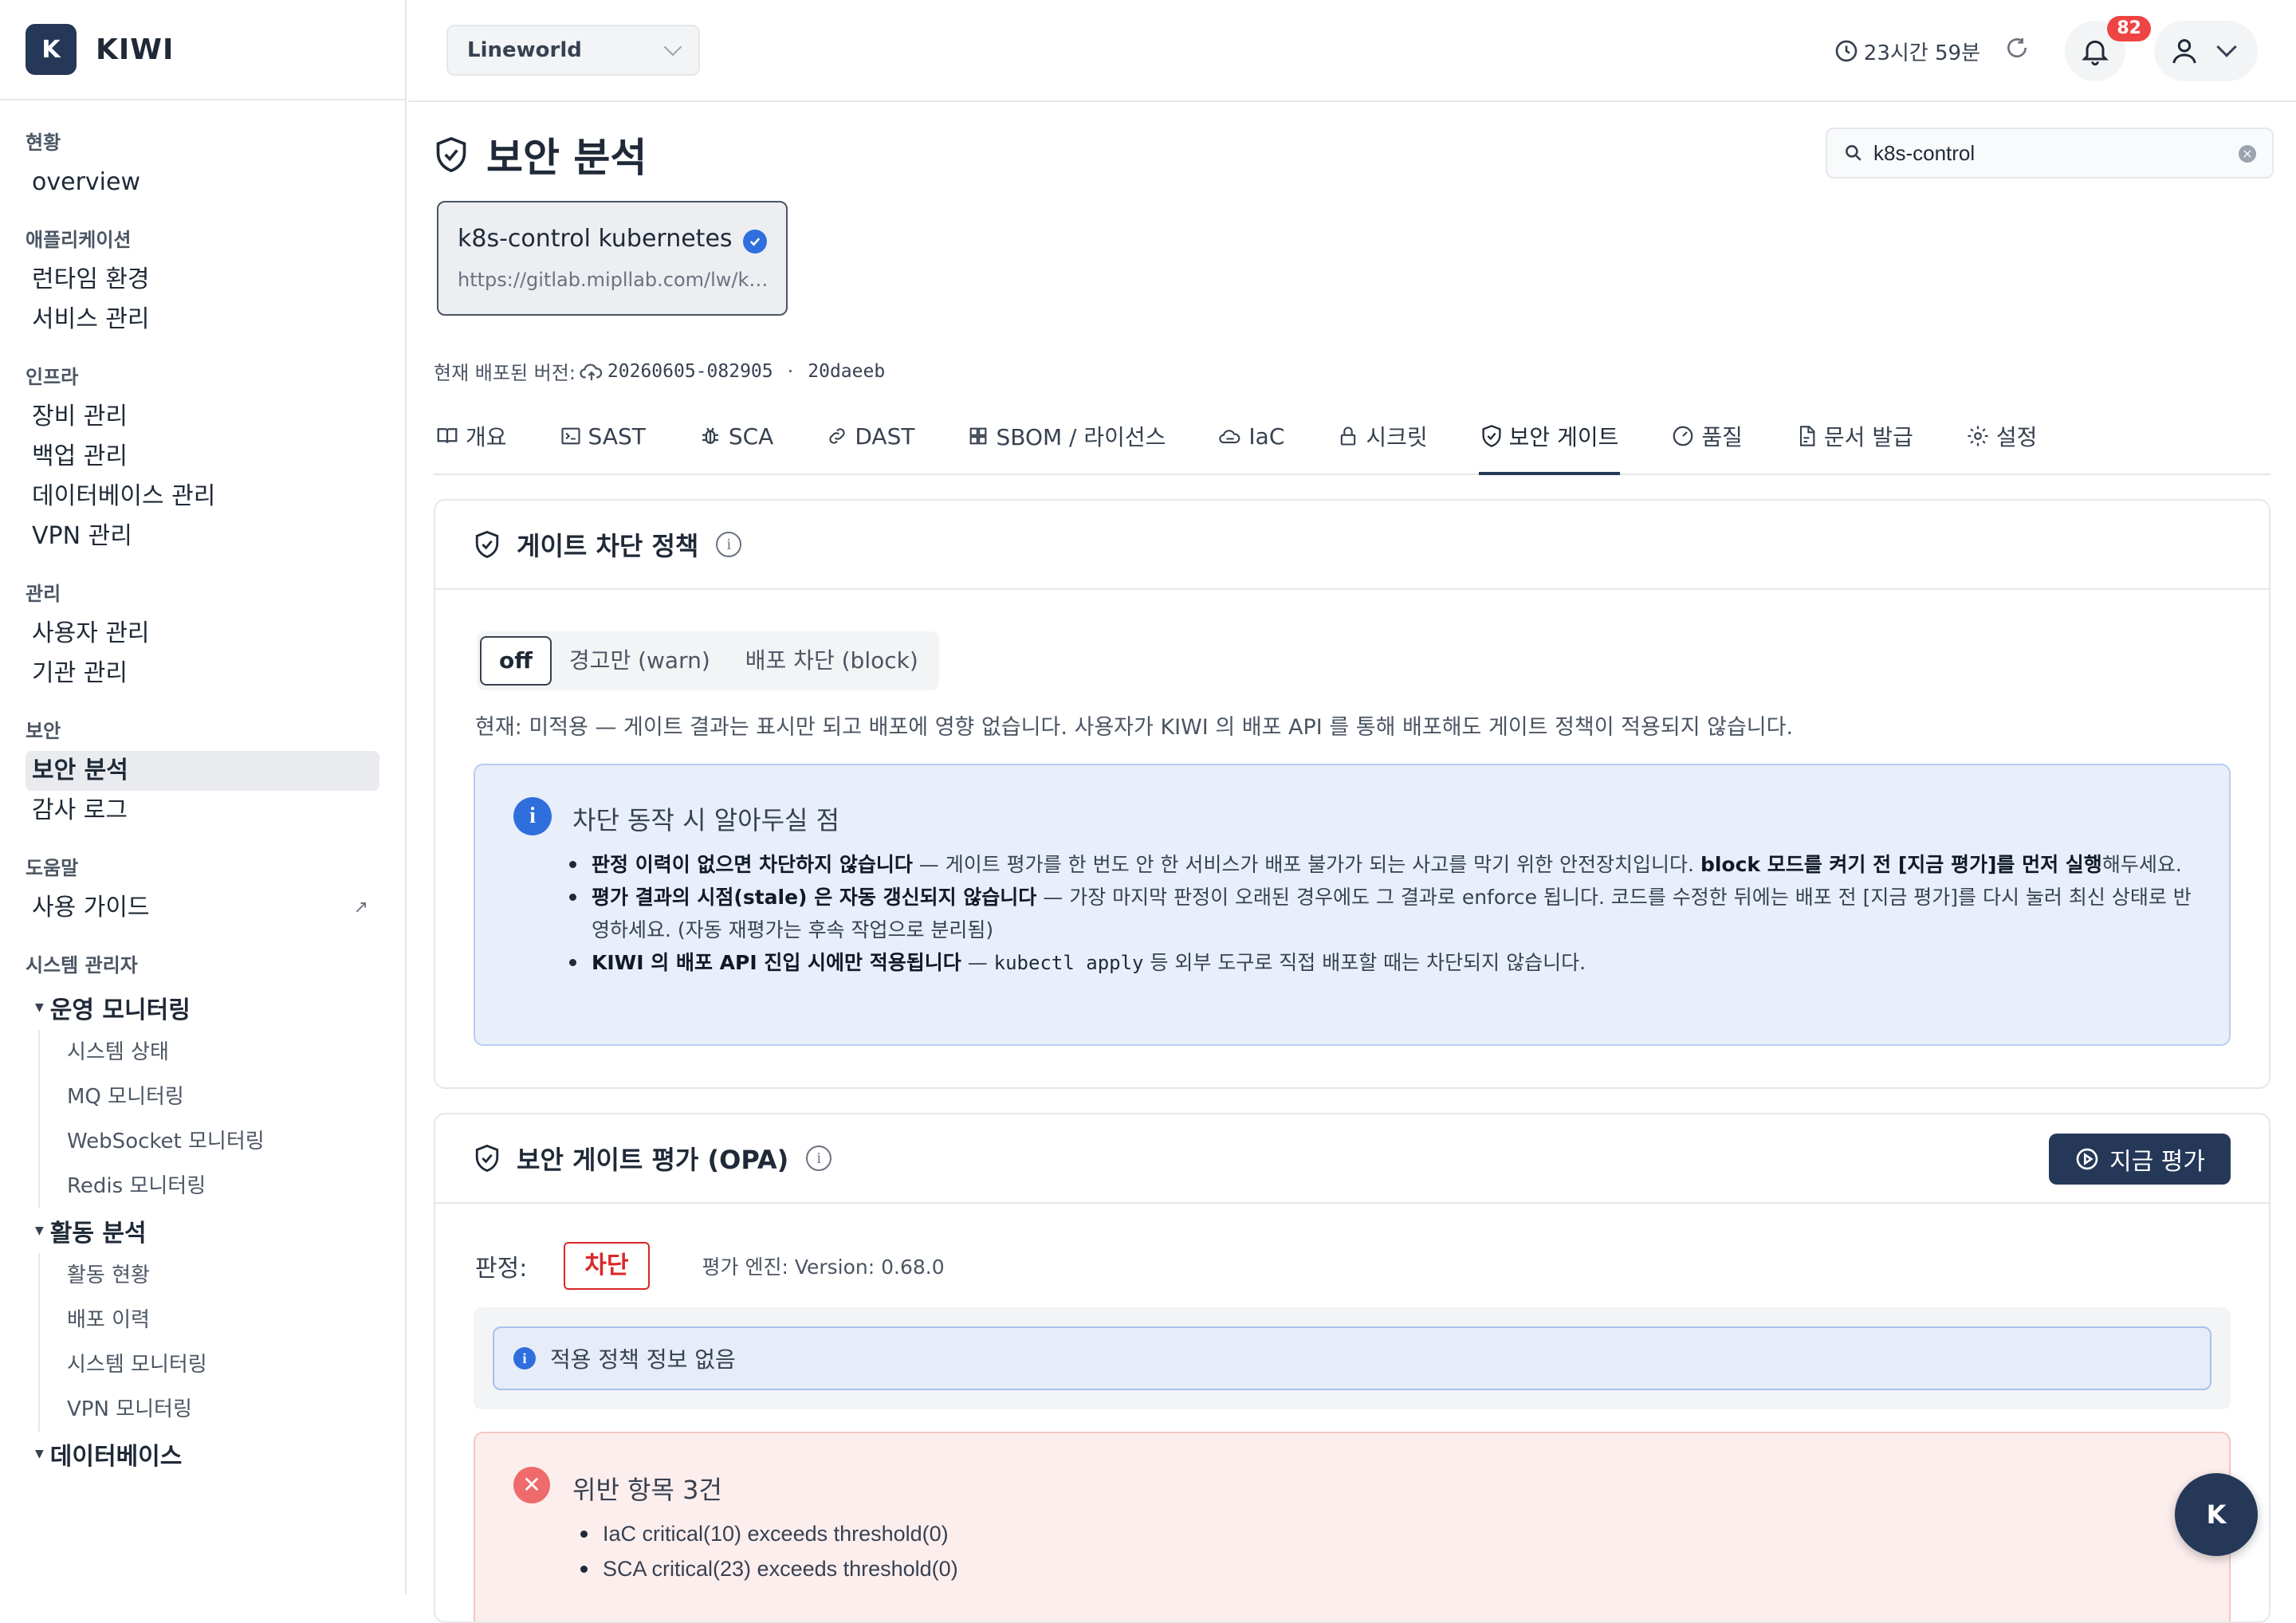 The width and height of the screenshot is (2296, 1623). What do you see at coordinates (617, 436) in the screenshot?
I see `tab-label: SAST` at bounding box center [617, 436].